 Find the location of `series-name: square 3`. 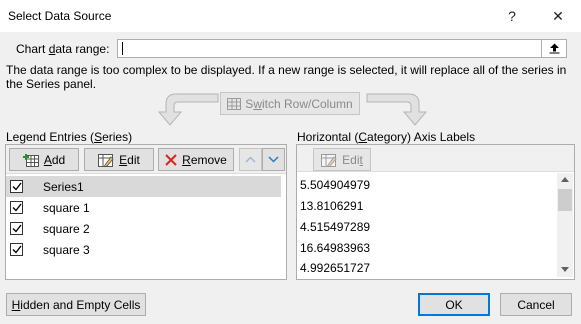

series-name: square 3 is located at coordinates (66, 249).